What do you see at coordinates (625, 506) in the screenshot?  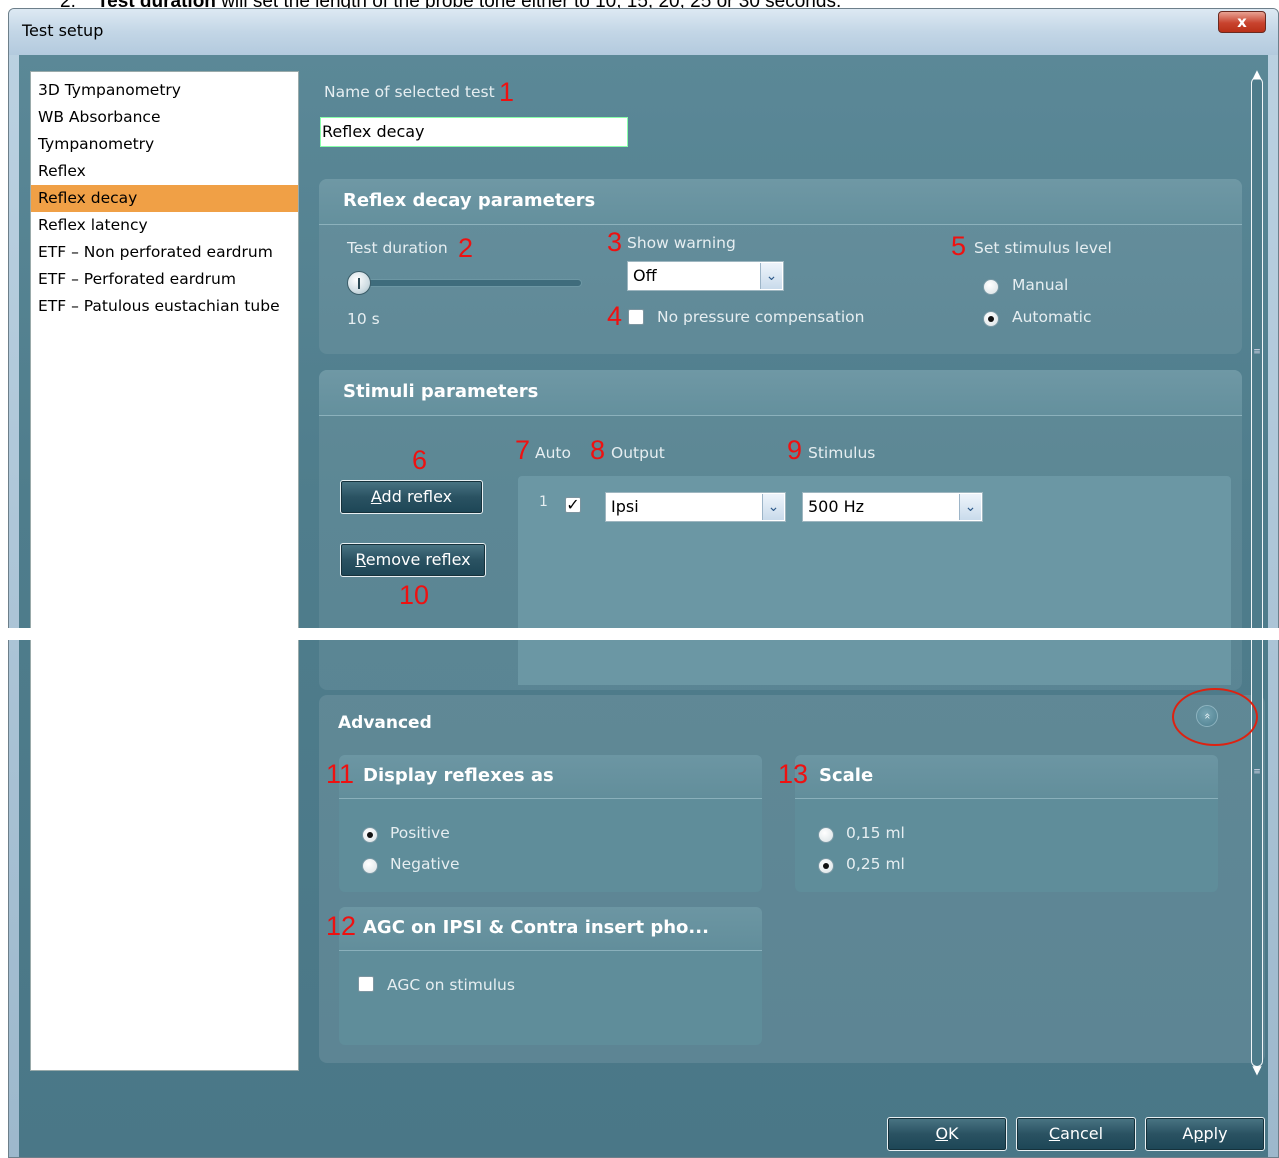 I see `output-value: Ipsi` at bounding box center [625, 506].